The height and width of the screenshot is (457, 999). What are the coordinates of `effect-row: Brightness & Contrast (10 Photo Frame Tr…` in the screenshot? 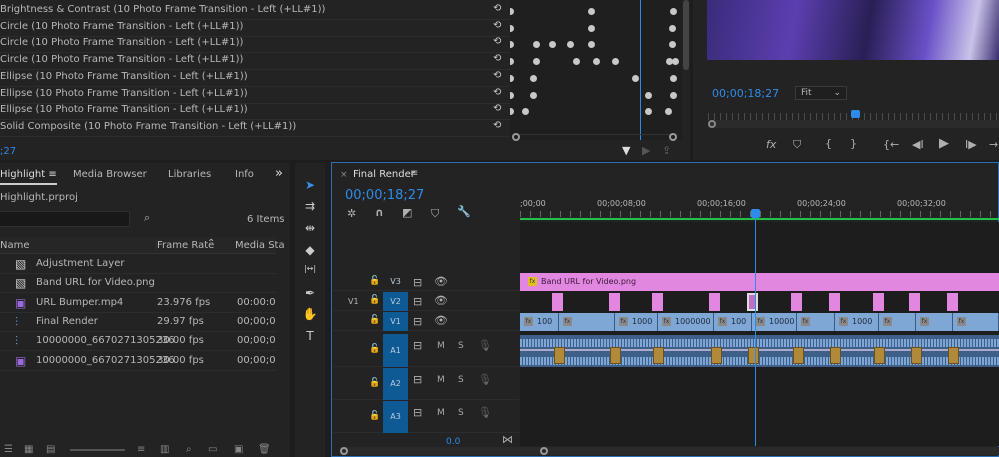 It's located at (255, 11).